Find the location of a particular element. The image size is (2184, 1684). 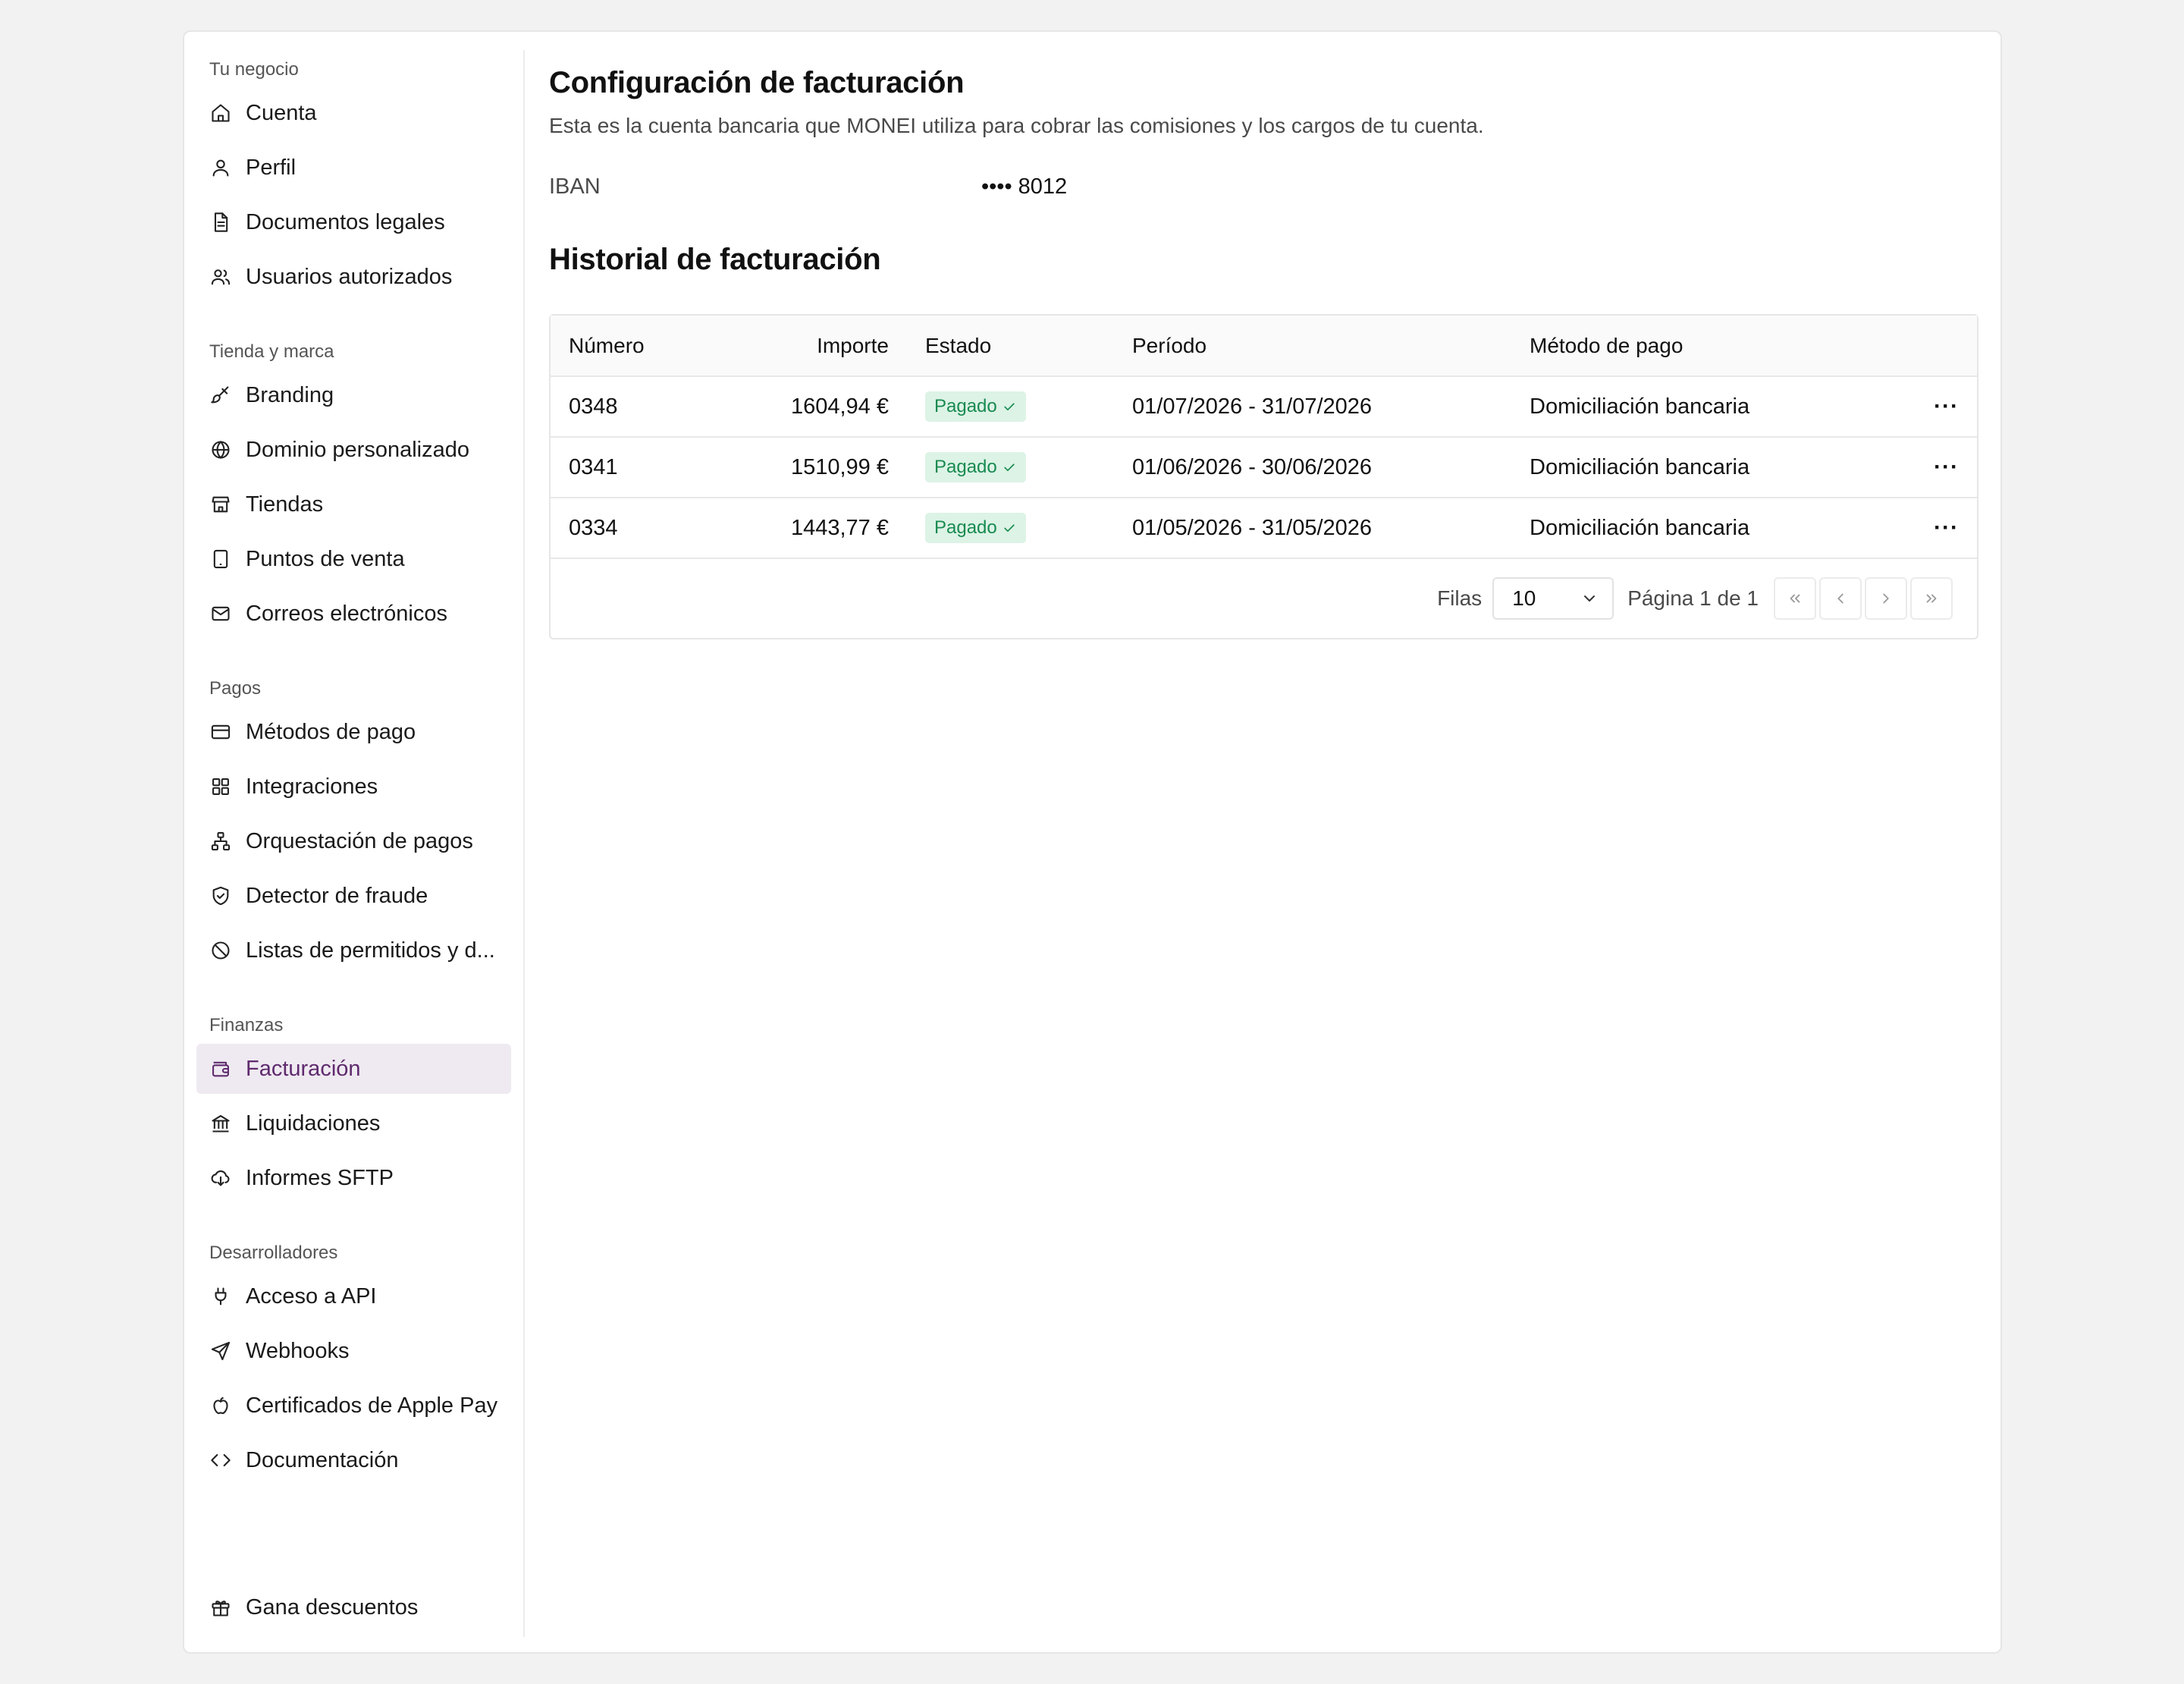

sidebar-item-orquestacion-de-pagos: Orquestación de pagos is located at coordinates (353, 841).